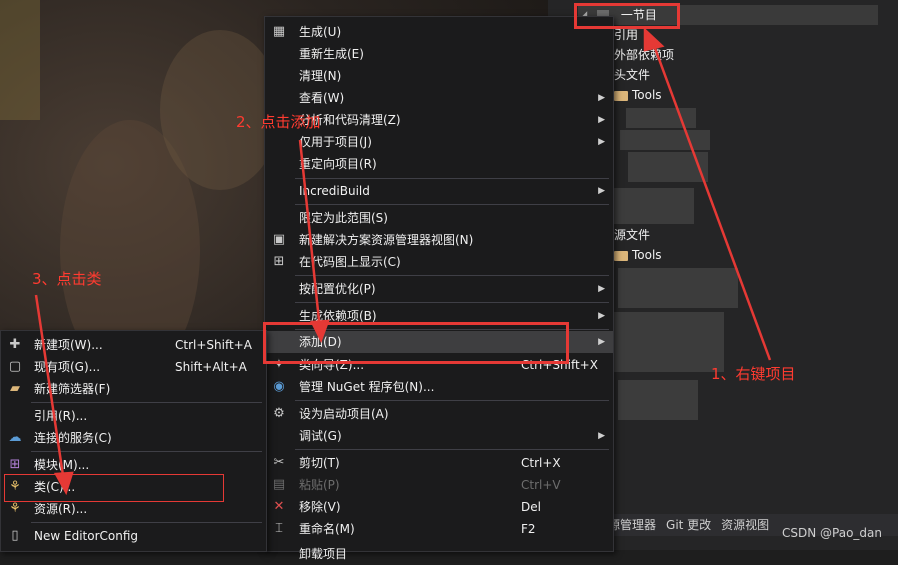 The height and width of the screenshot is (565, 898). I want to click on arrow-step3, so click(50, 388).